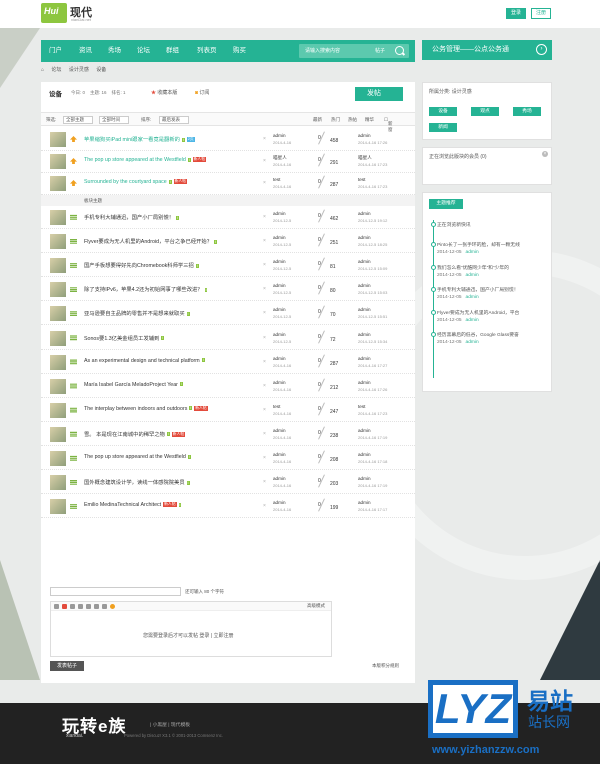 The height and width of the screenshot is (764, 600). I want to click on thread-title: Emilio MedinaTechnical Architect 新人帖 i, so click(133, 505).